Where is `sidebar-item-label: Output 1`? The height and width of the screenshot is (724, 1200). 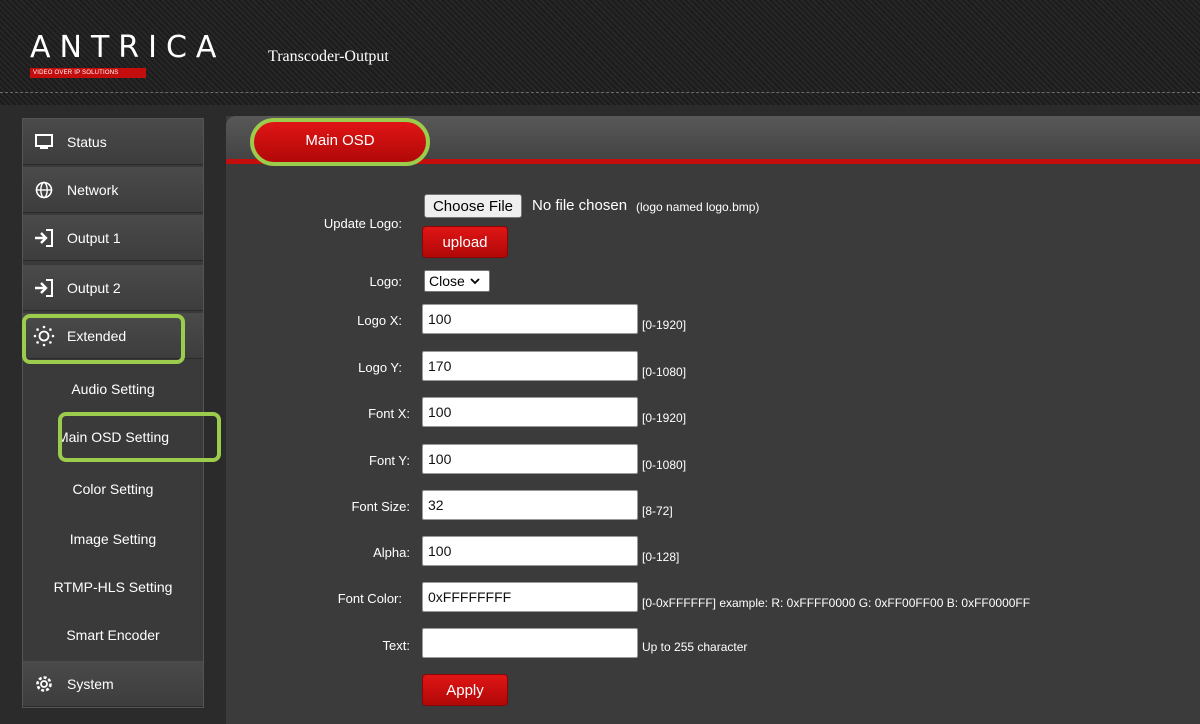
sidebar-item-label: Output 1 is located at coordinates (94, 237).